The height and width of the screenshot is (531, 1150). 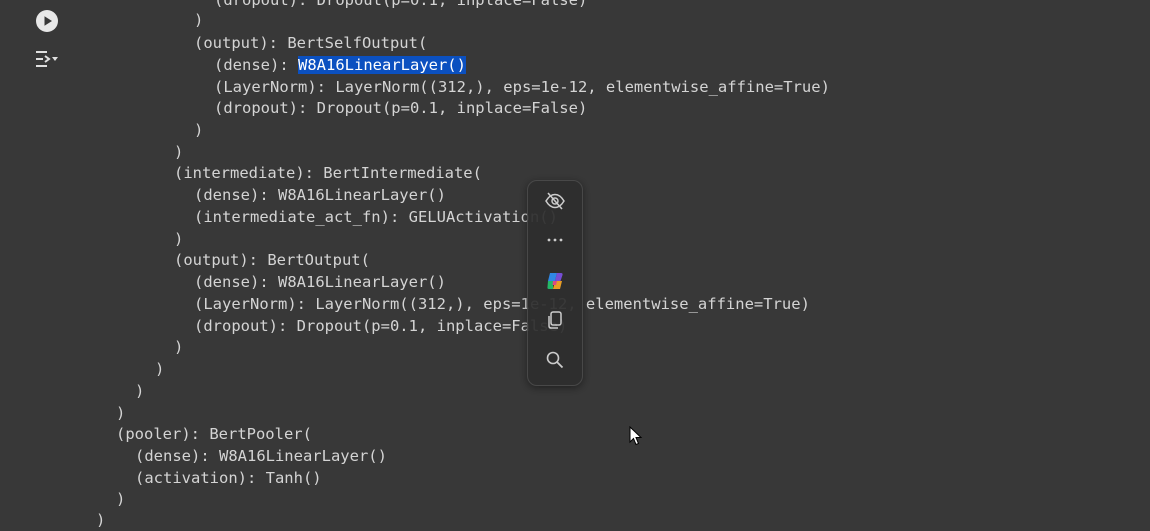 I want to click on copy-button, so click(x=555, y=322).